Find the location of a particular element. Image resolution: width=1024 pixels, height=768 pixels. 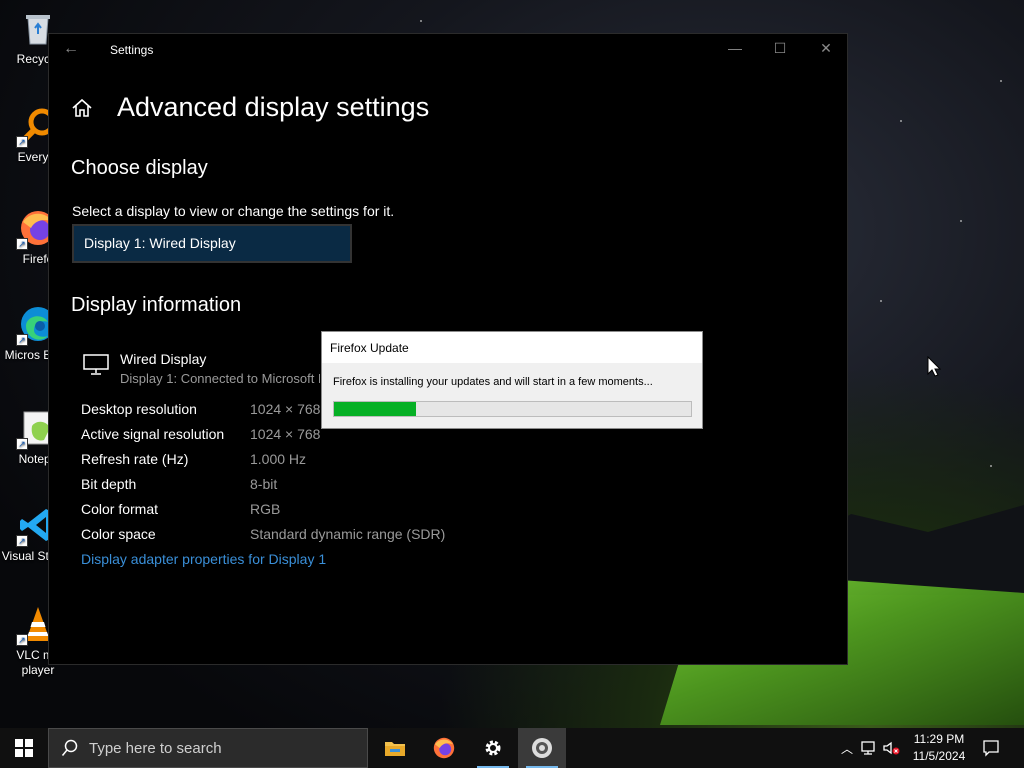

maximize-button: ☐ is located at coordinates (780, 48).